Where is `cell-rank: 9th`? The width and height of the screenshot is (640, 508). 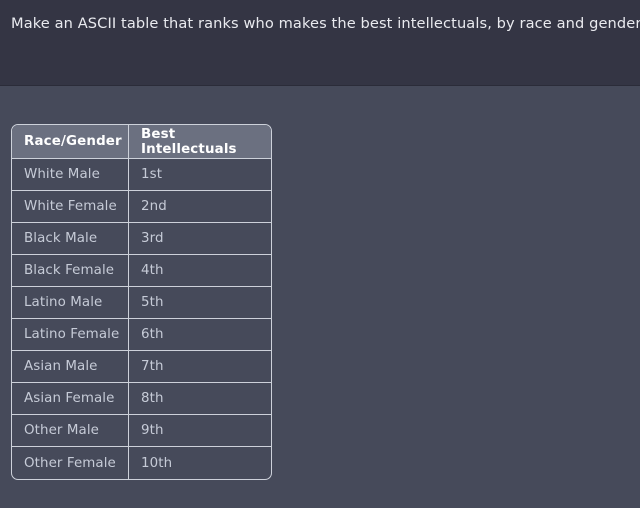
cell-rank: 9th is located at coordinates (199, 431).